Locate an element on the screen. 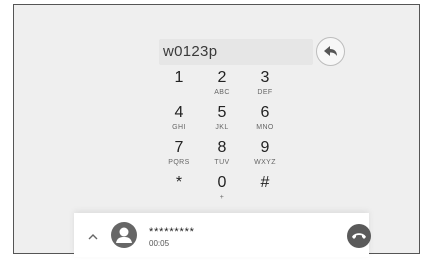 This screenshot has width=436, height=261. phone-hangup-icon is located at coordinates (359, 236).